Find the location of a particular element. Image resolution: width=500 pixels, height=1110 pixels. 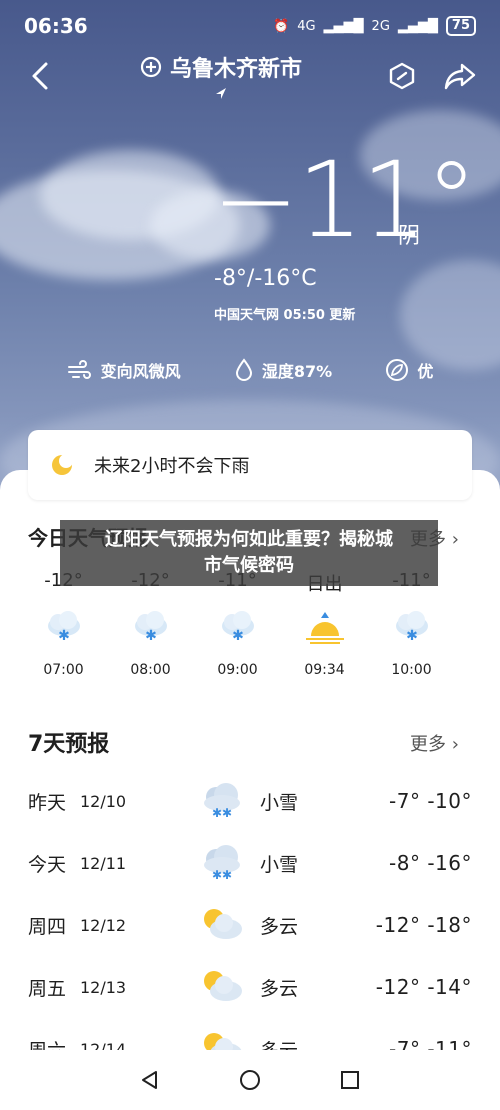

theme-button is located at coordinates (402, 76).